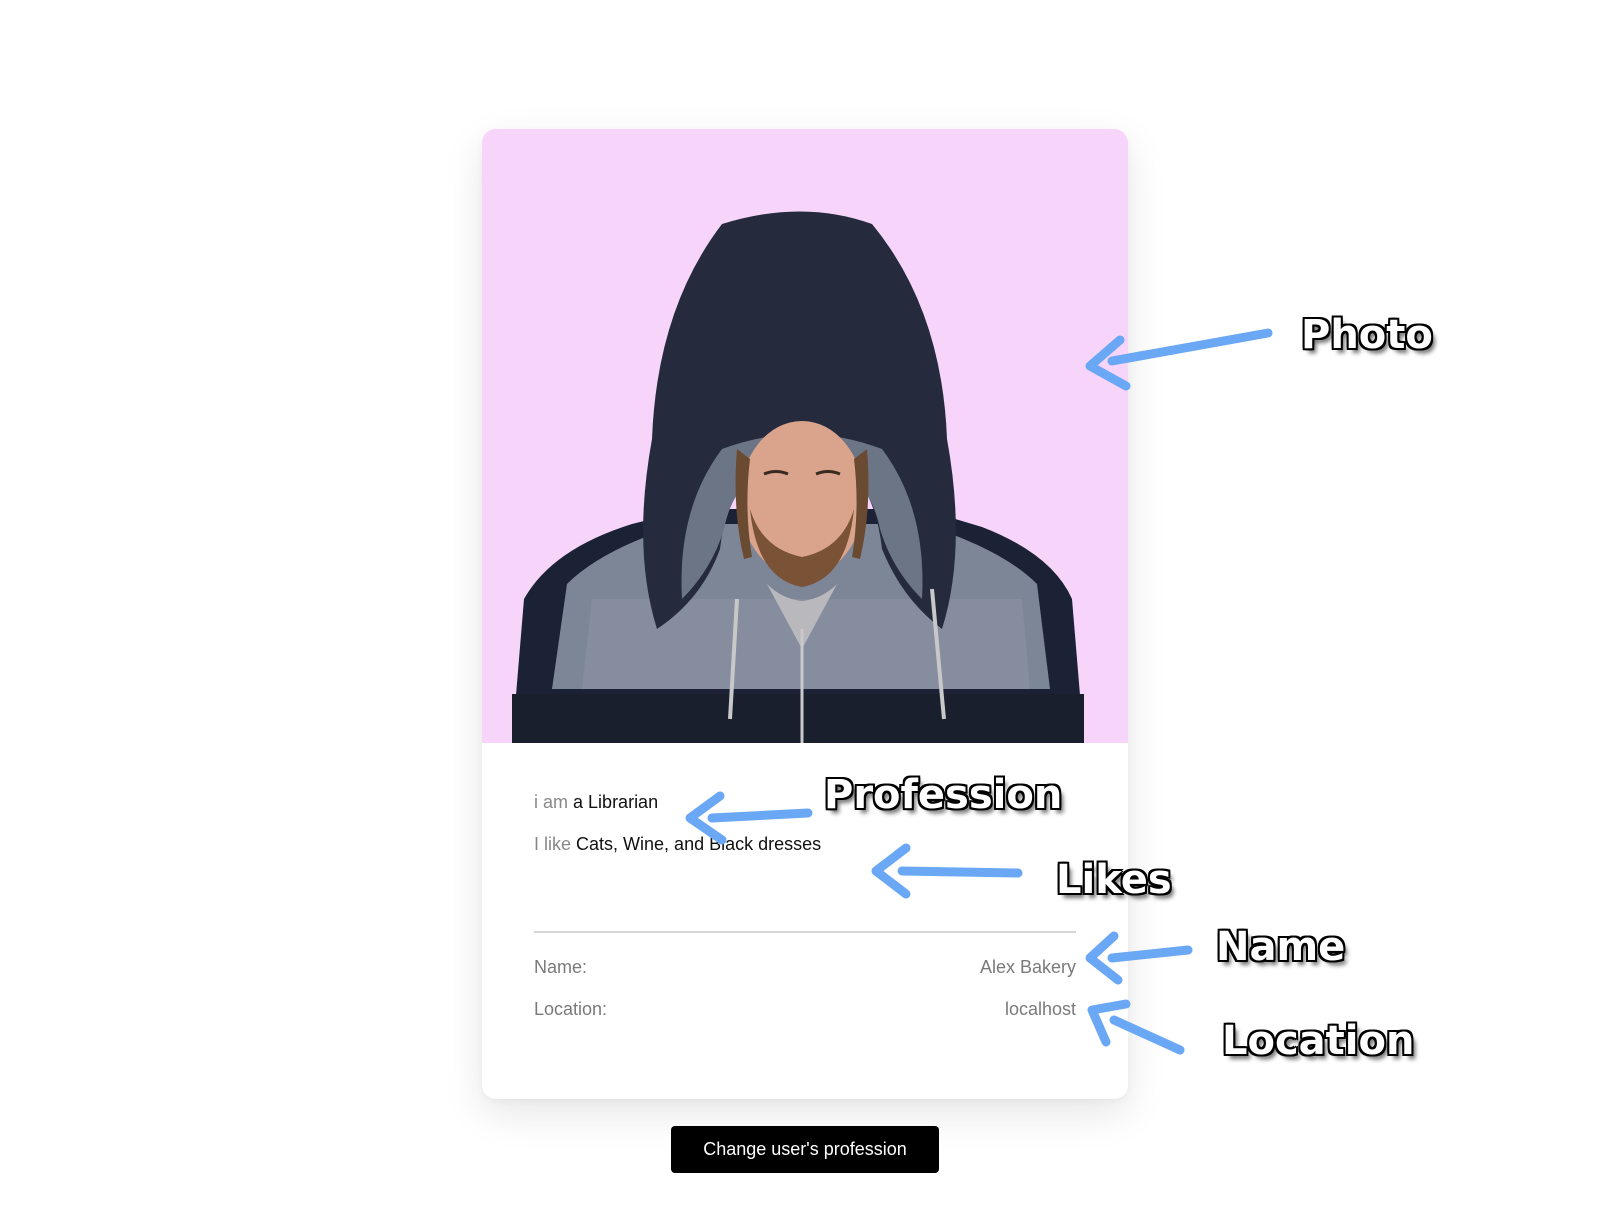 This screenshot has height=1219, width=1600. Describe the element at coordinates (943, 795) in the screenshot. I see `profession-callout: Profession` at that location.